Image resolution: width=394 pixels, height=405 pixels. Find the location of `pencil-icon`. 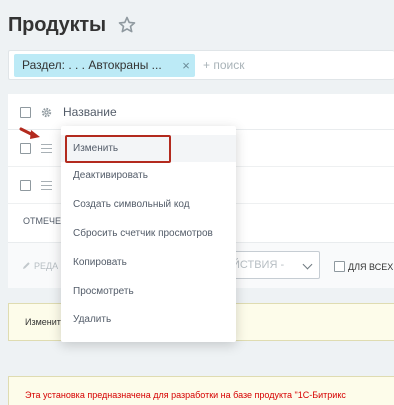

pencil-icon is located at coordinates (26, 265).